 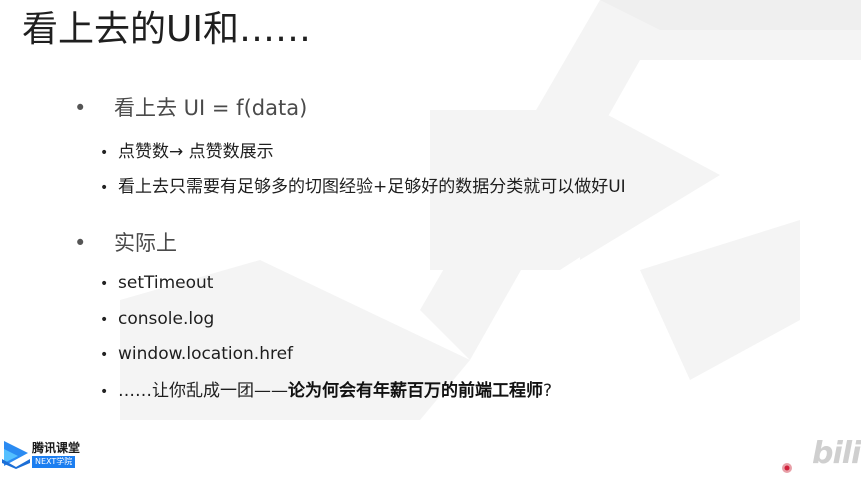 I want to click on bullet-text: setTimeout, so click(x=166, y=283).